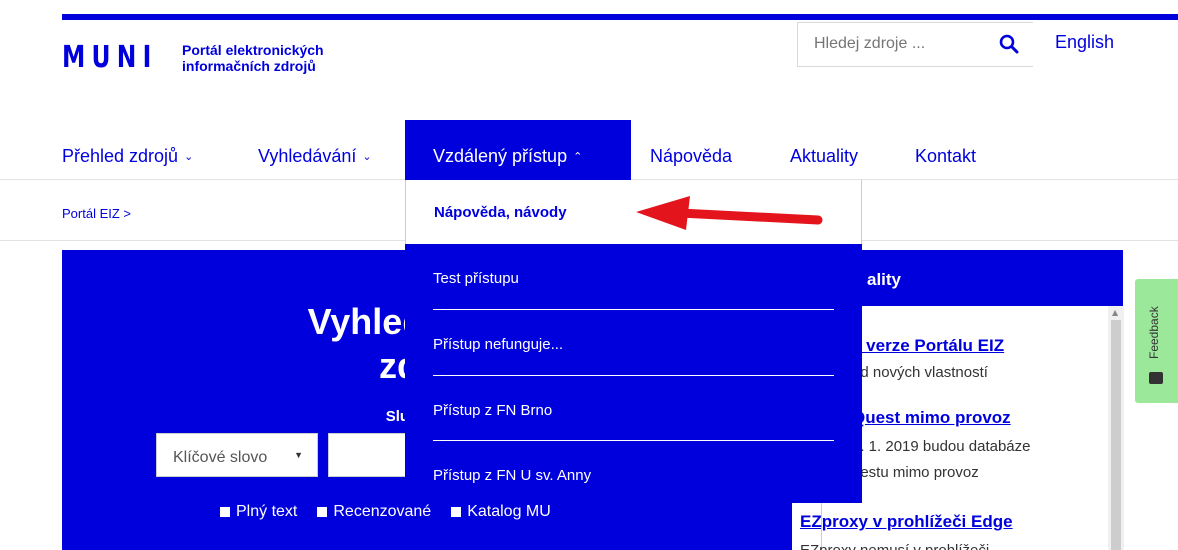 This screenshot has width=1178, height=550. What do you see at coordinates (633, 212) in the screenshot?
I see `dropdown-item-help: Nápověda, návody` at bounding box center [633, 212].